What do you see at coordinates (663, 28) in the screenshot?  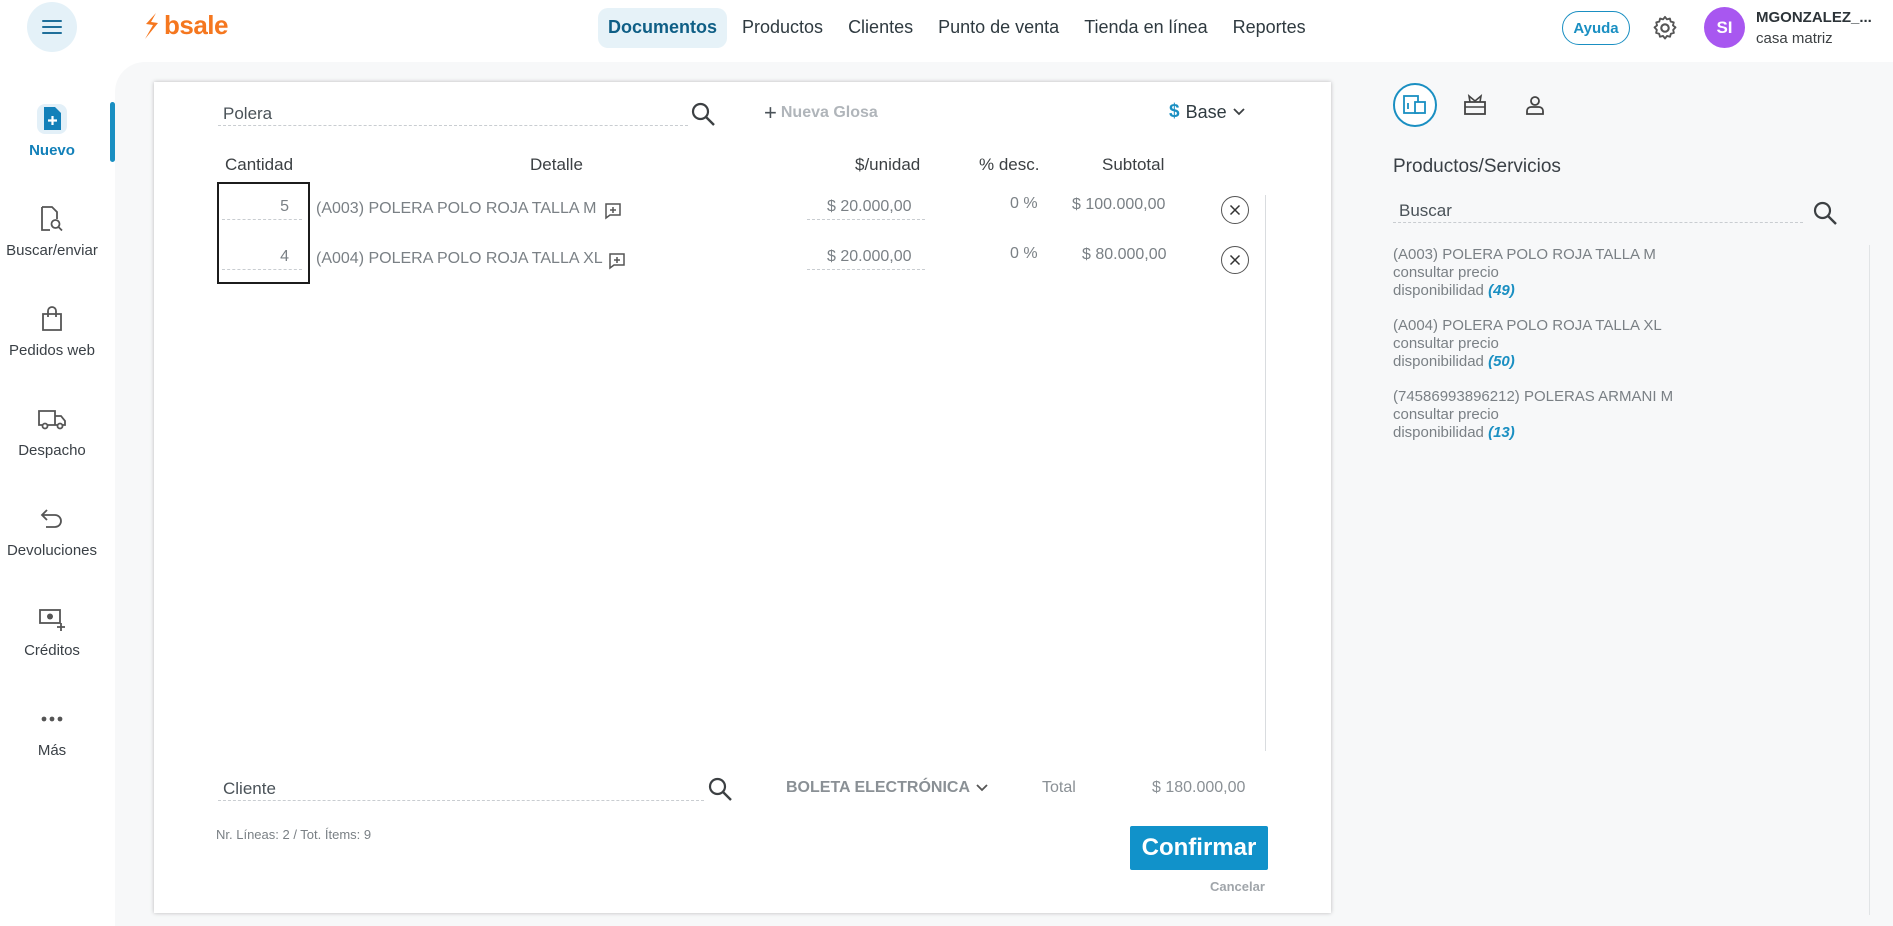 I see `nav-documentos: Documentos` at bounding box center [663, 28].